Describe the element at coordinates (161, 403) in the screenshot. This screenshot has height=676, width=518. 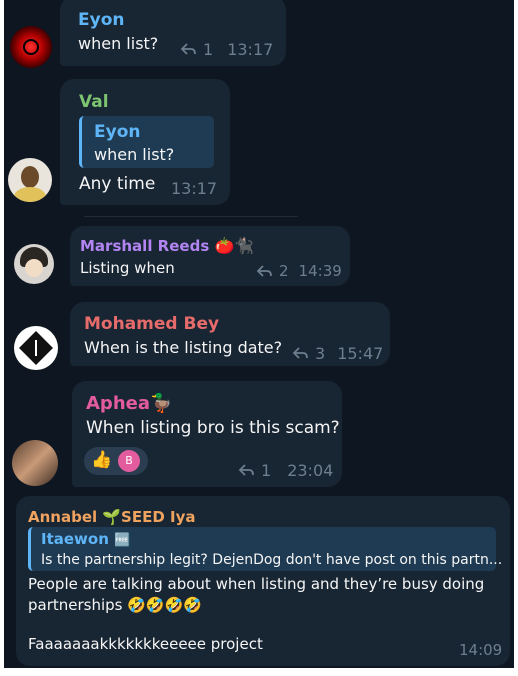
I see `author-emoji: 🦆` at that location.